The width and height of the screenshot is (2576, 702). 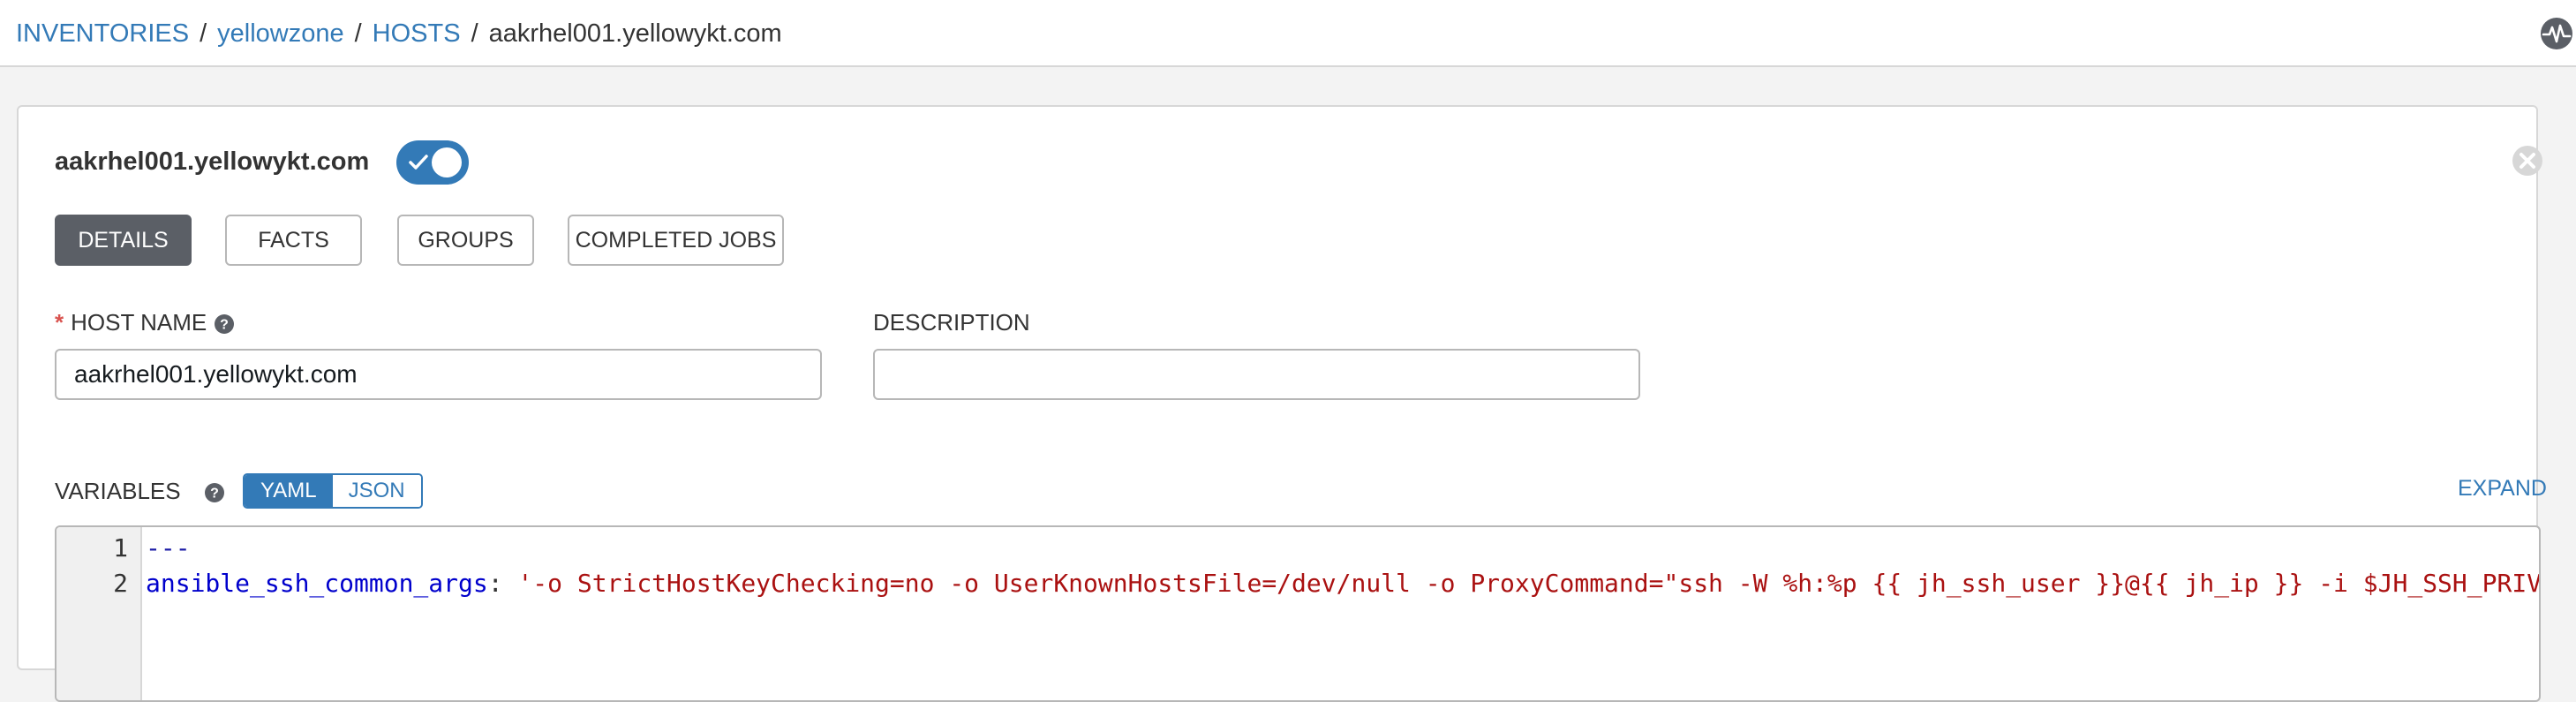 What do you see at coordinates (120, 583) in the screenshot?
I see `line-number: 2` at bounding box center [120, 583].